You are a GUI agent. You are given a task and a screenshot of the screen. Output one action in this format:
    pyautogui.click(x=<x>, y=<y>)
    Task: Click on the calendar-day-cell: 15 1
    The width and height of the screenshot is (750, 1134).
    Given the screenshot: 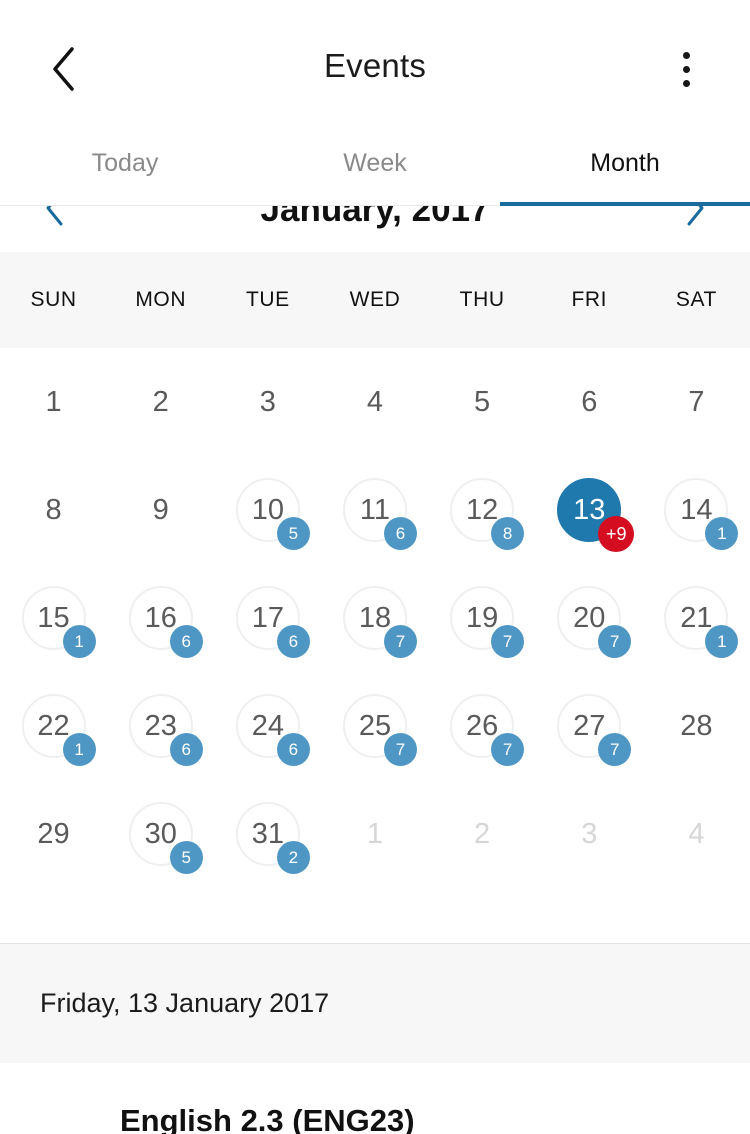 What is the action you would take?
    pyautogui.click(x=53, y=618)
    